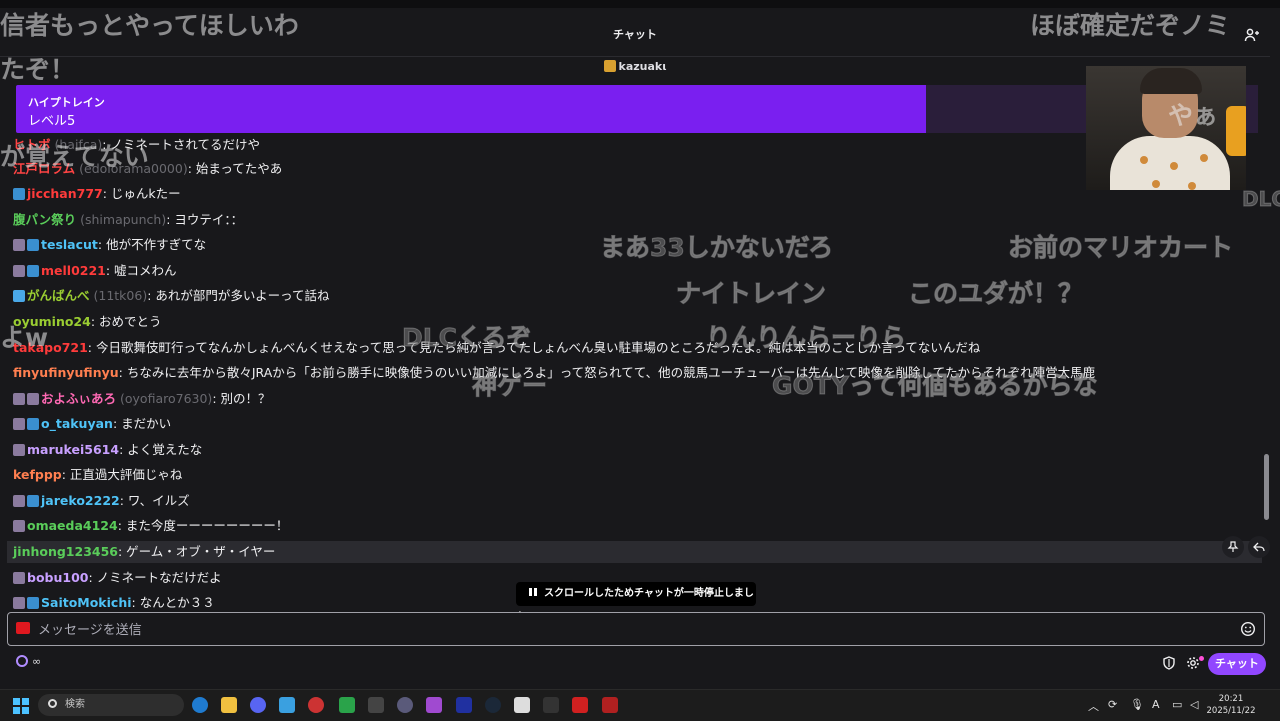 The height and width of the screenshot is (721, 1280). I want to click on emote-icon, so click(1248, 629).